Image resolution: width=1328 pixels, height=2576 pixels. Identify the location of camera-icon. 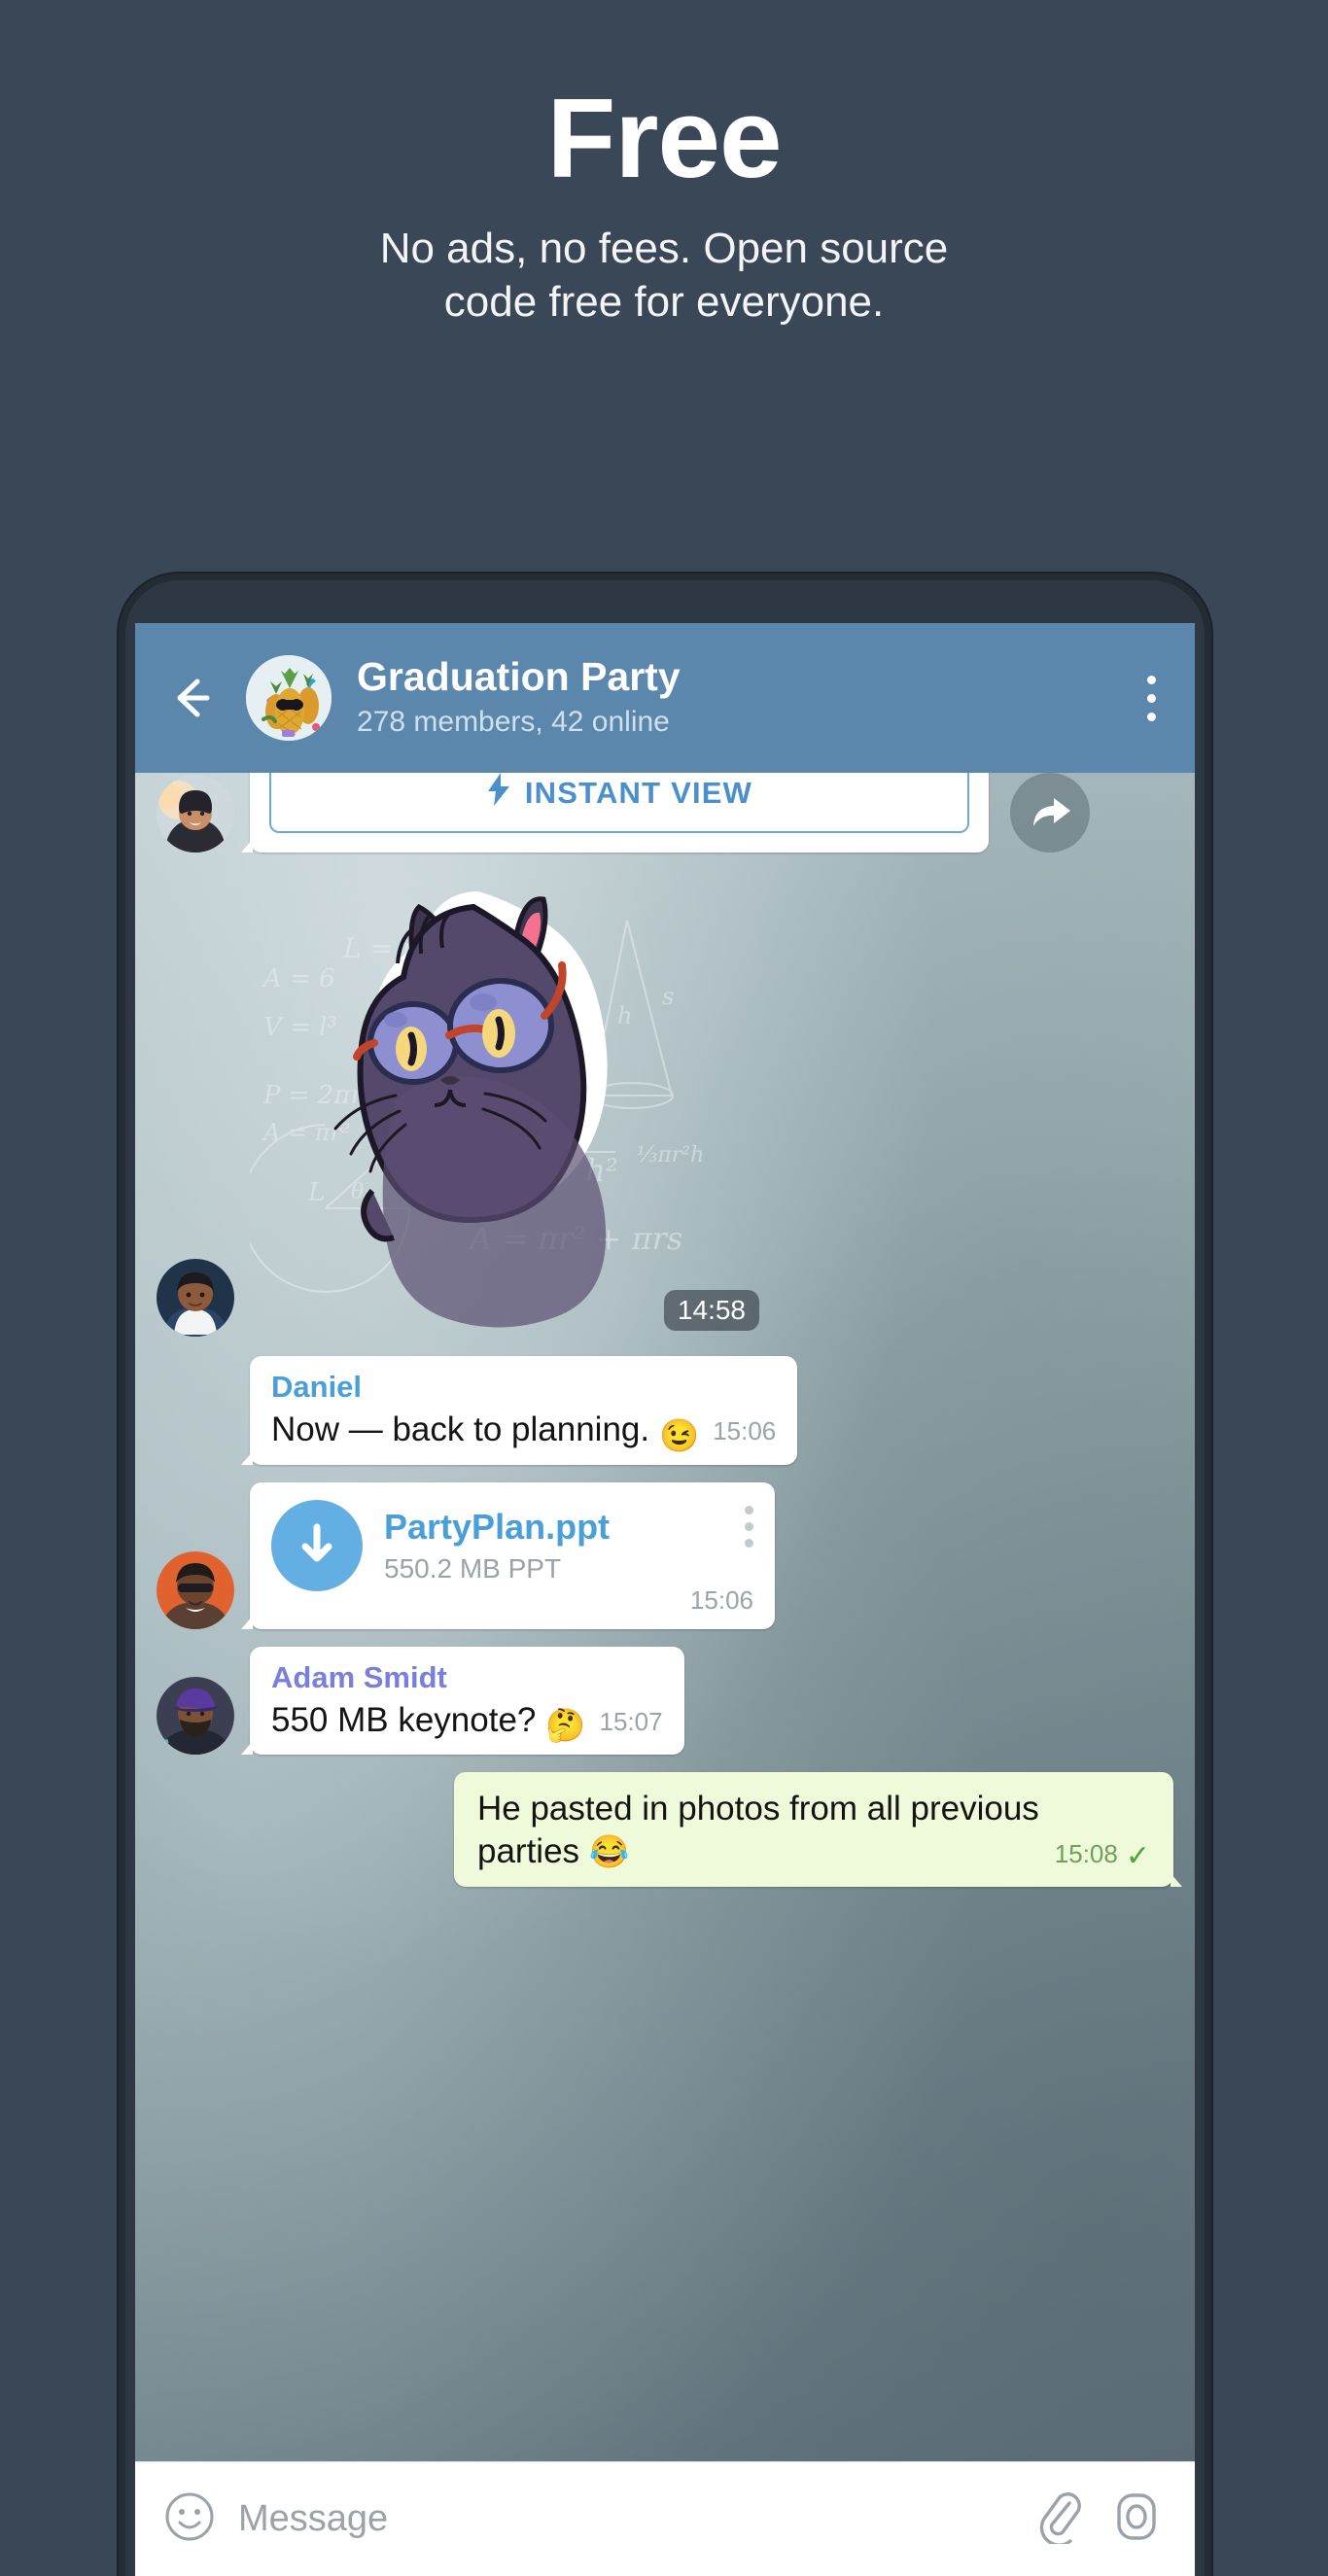
(1136, 2519).